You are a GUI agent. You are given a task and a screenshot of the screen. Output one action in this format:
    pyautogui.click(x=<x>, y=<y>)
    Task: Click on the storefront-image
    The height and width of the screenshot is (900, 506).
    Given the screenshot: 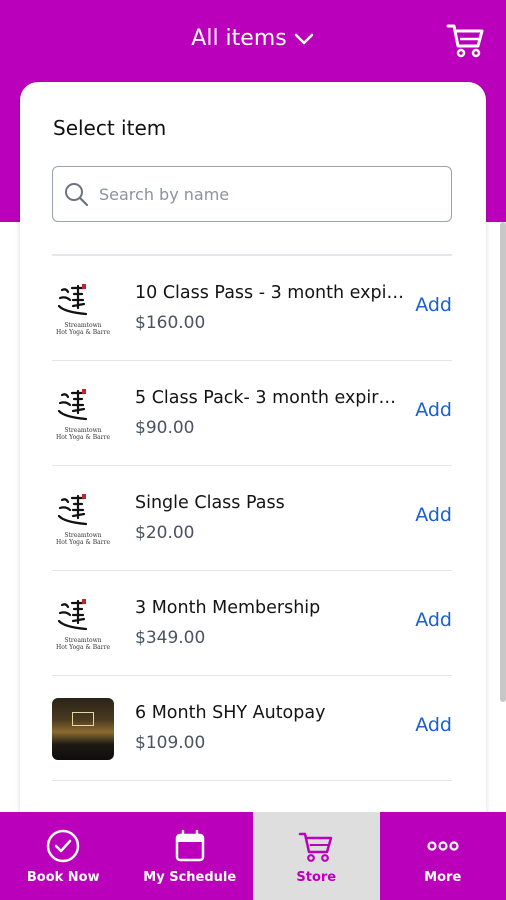 What is the action you would take?
    pyautogui.click(x=83, y=729)
    